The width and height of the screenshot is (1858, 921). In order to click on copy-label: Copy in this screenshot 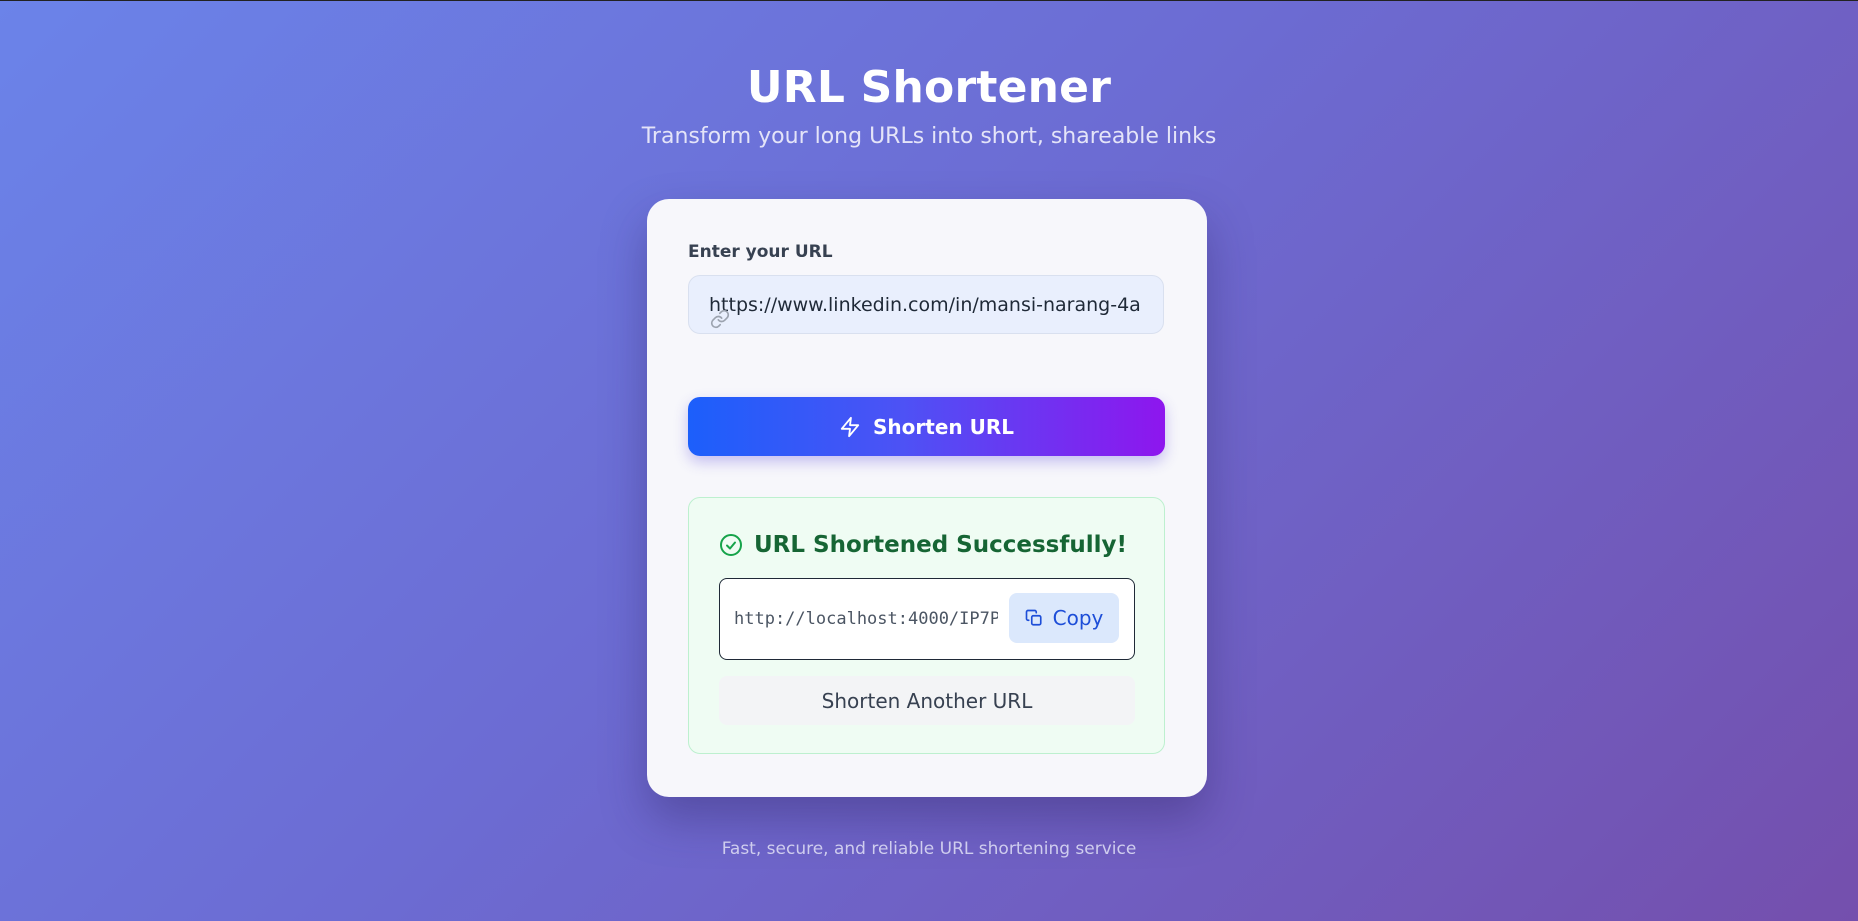, I will do `click(1078, 618)`.